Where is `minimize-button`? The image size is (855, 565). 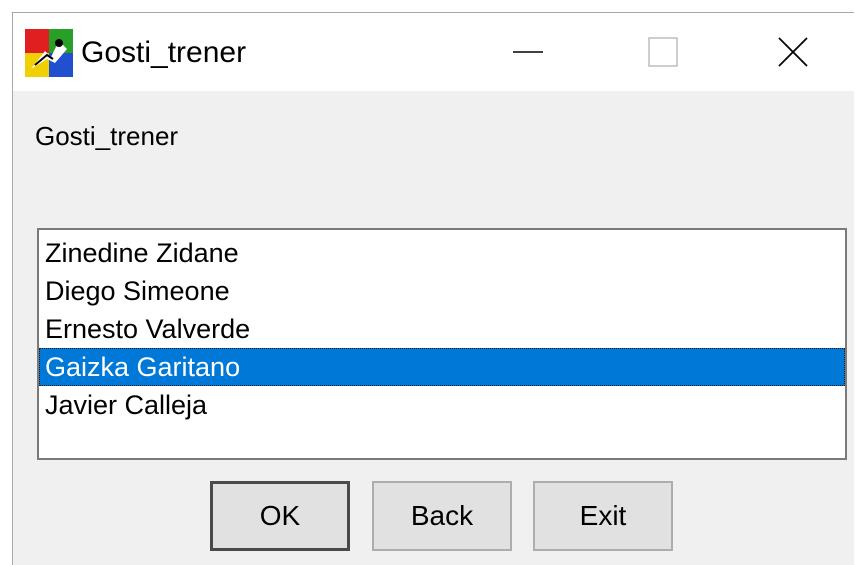 minimize-button is located at coordinates (528, 52).